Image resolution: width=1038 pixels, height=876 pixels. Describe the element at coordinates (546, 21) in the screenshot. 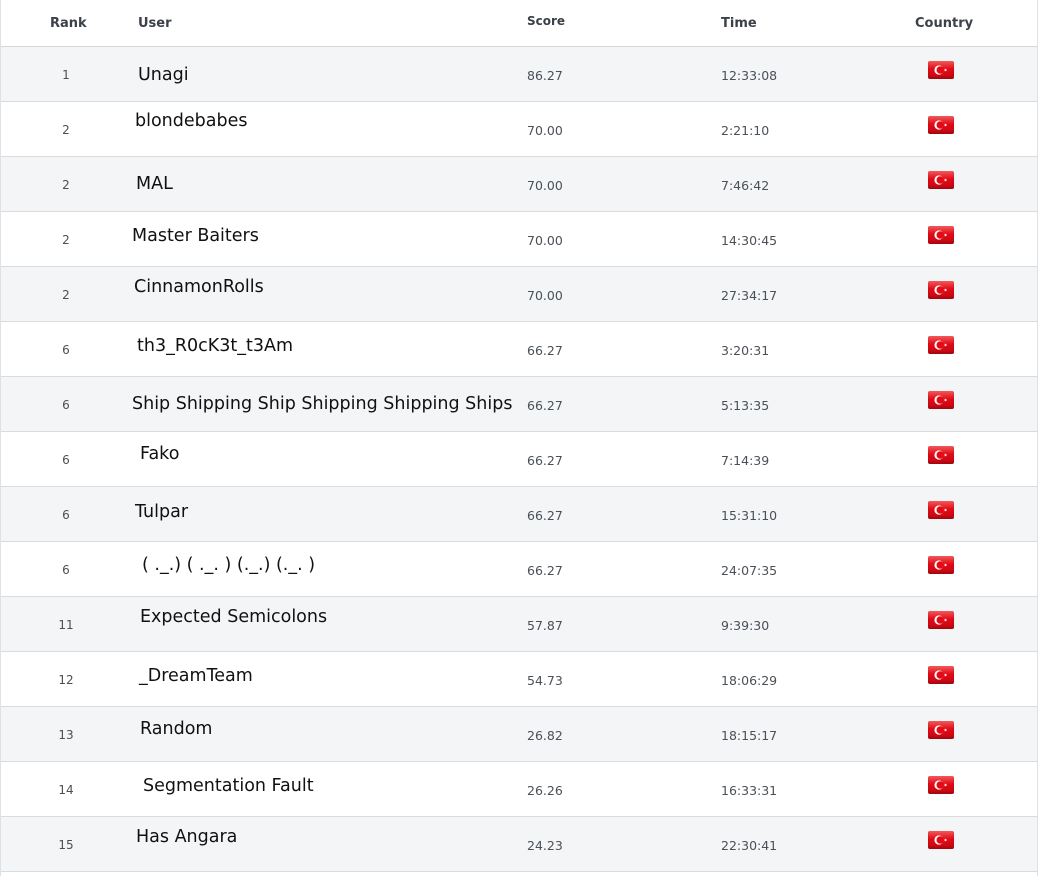

I see `column-header-score: Score` at that location.